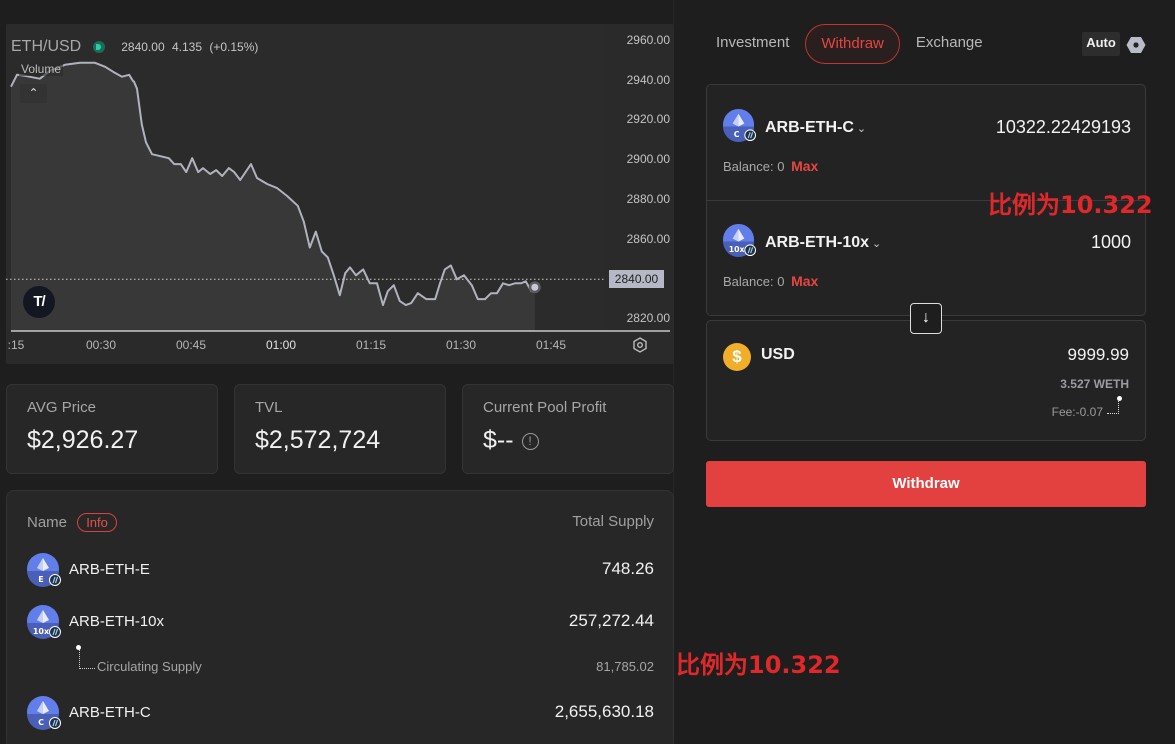  I want to click on time-tick-label: 01:15, so click(371, 345).